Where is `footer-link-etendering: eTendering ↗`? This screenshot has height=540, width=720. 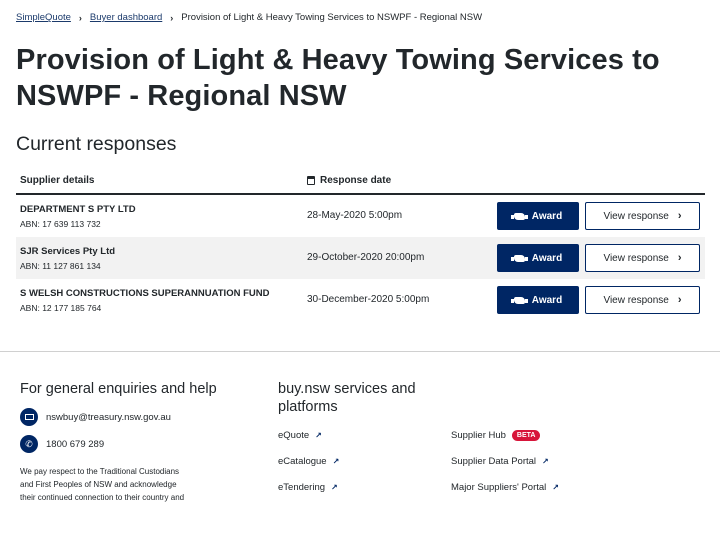
footer-link-etendering: eTendering ↗ is located at coordinates (308, 487).